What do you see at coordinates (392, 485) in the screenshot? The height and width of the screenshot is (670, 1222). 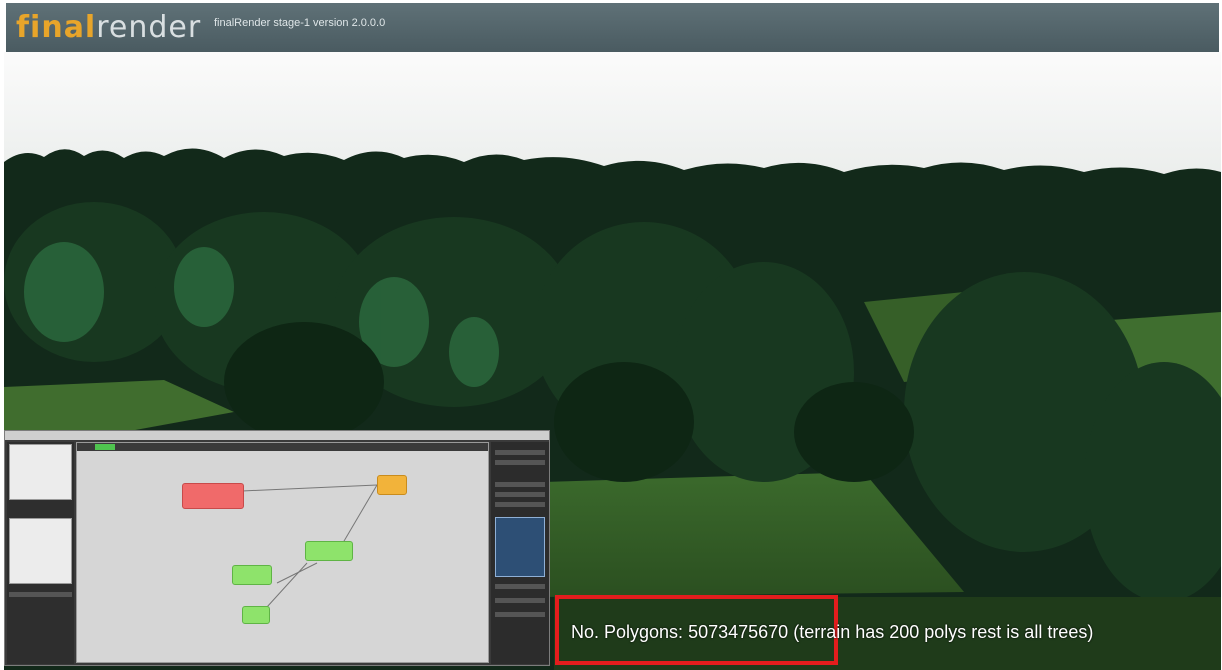 I see `node-orange` at bounding box center [392, 485].